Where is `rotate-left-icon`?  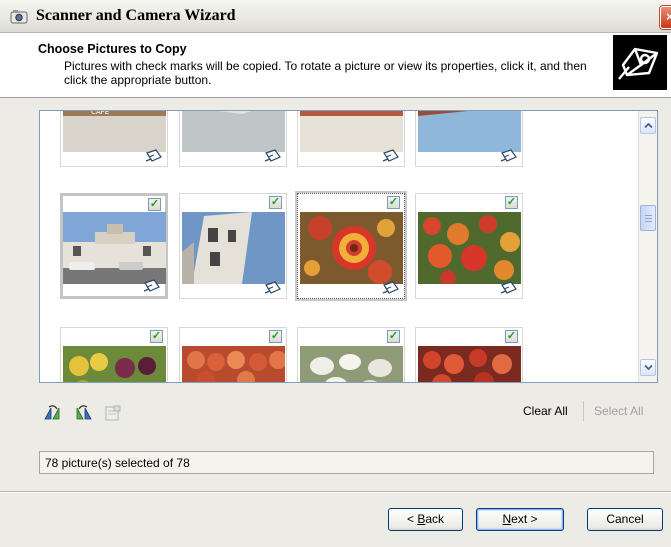 rotate-left-icon is located at coordinates (53, 413).